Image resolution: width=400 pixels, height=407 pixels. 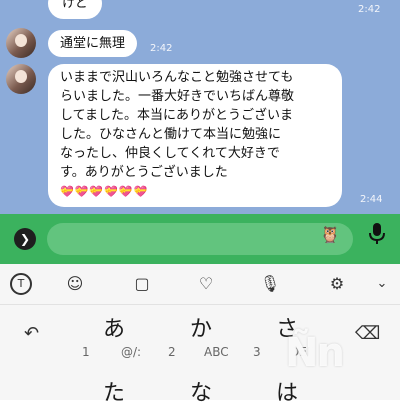 What do you see at coordinates (75, 284) in the screenshot?
I see `emoji-icon: ☺` at bounding box center [75, 284].